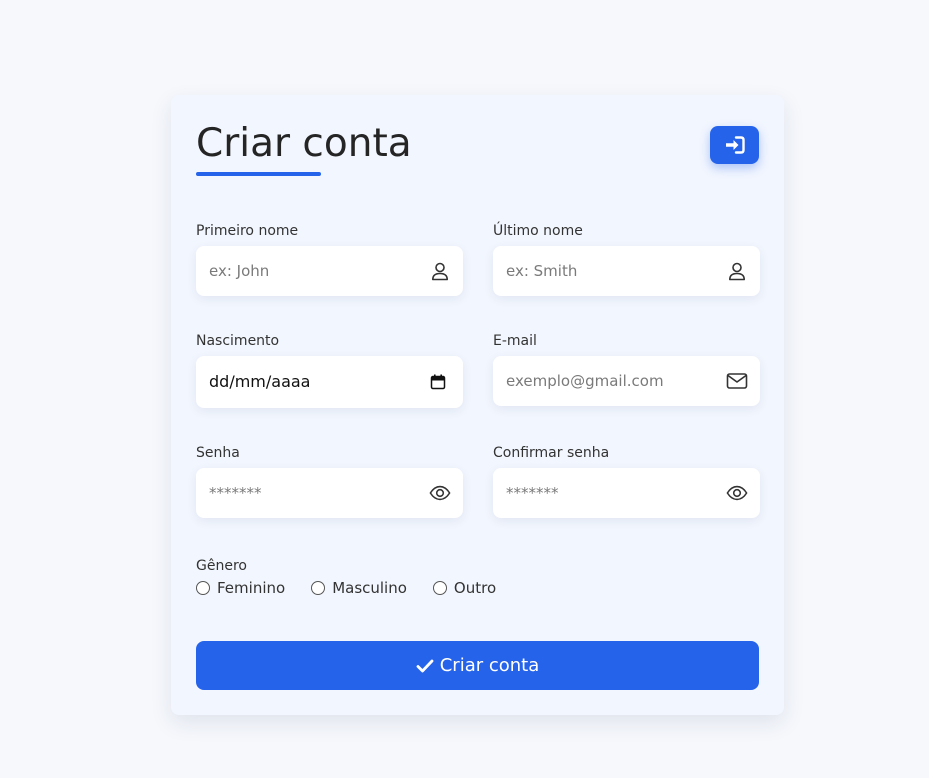  I want to click on first-name-input, so click(303, 271).